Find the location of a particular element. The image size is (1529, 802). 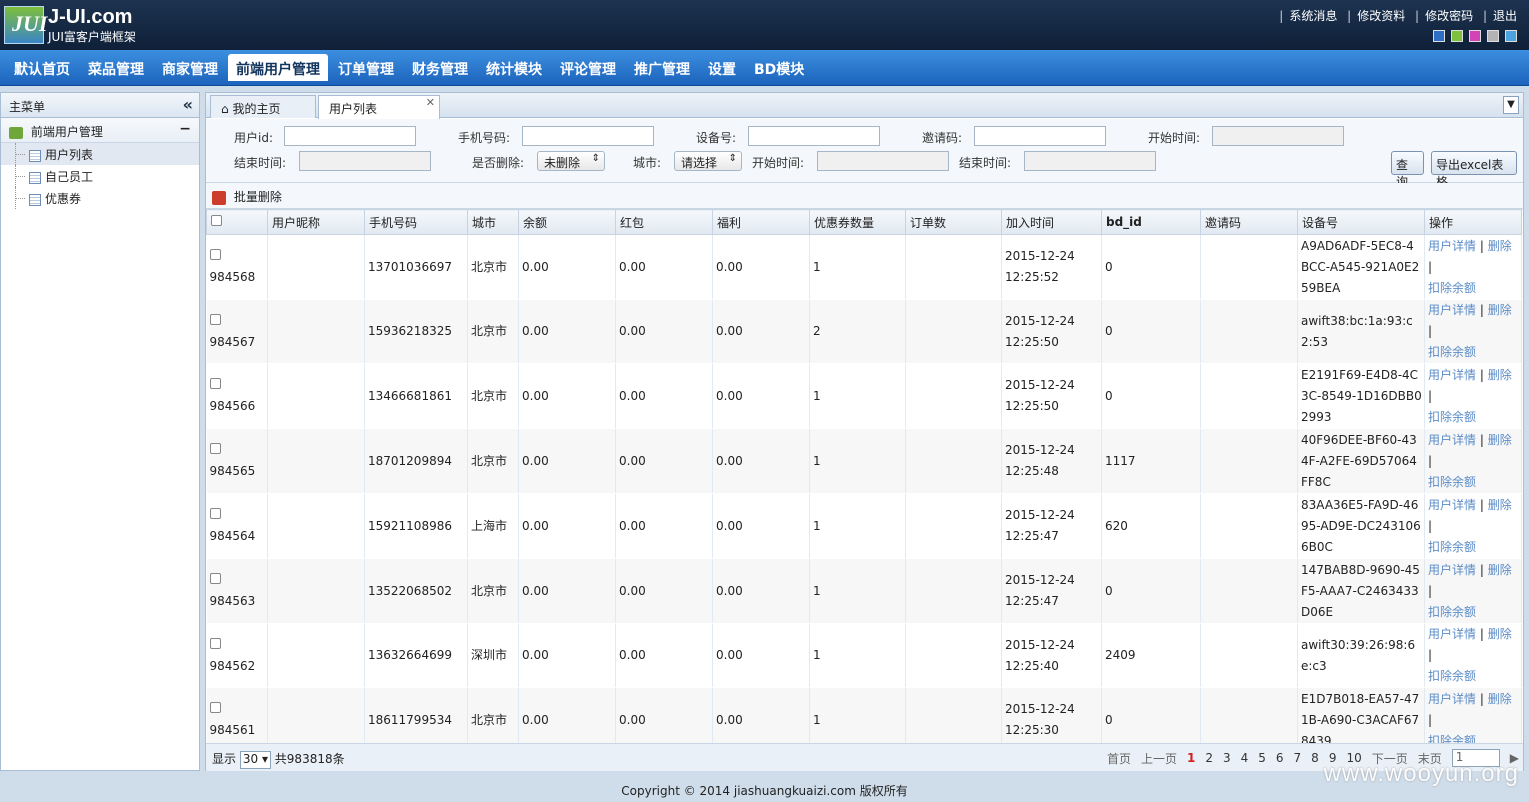

nav-item-2: 商家管理 is located at coordinates (190, 67).